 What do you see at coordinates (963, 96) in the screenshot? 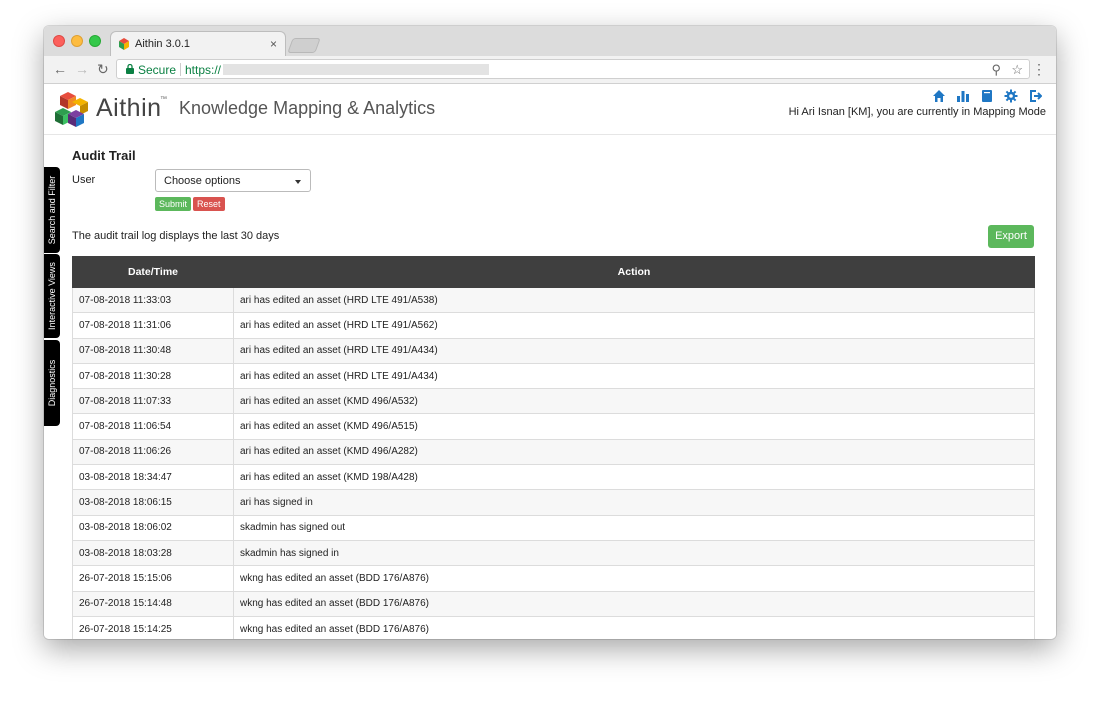
I see `chart-icon` at bounding box center [963, 96].